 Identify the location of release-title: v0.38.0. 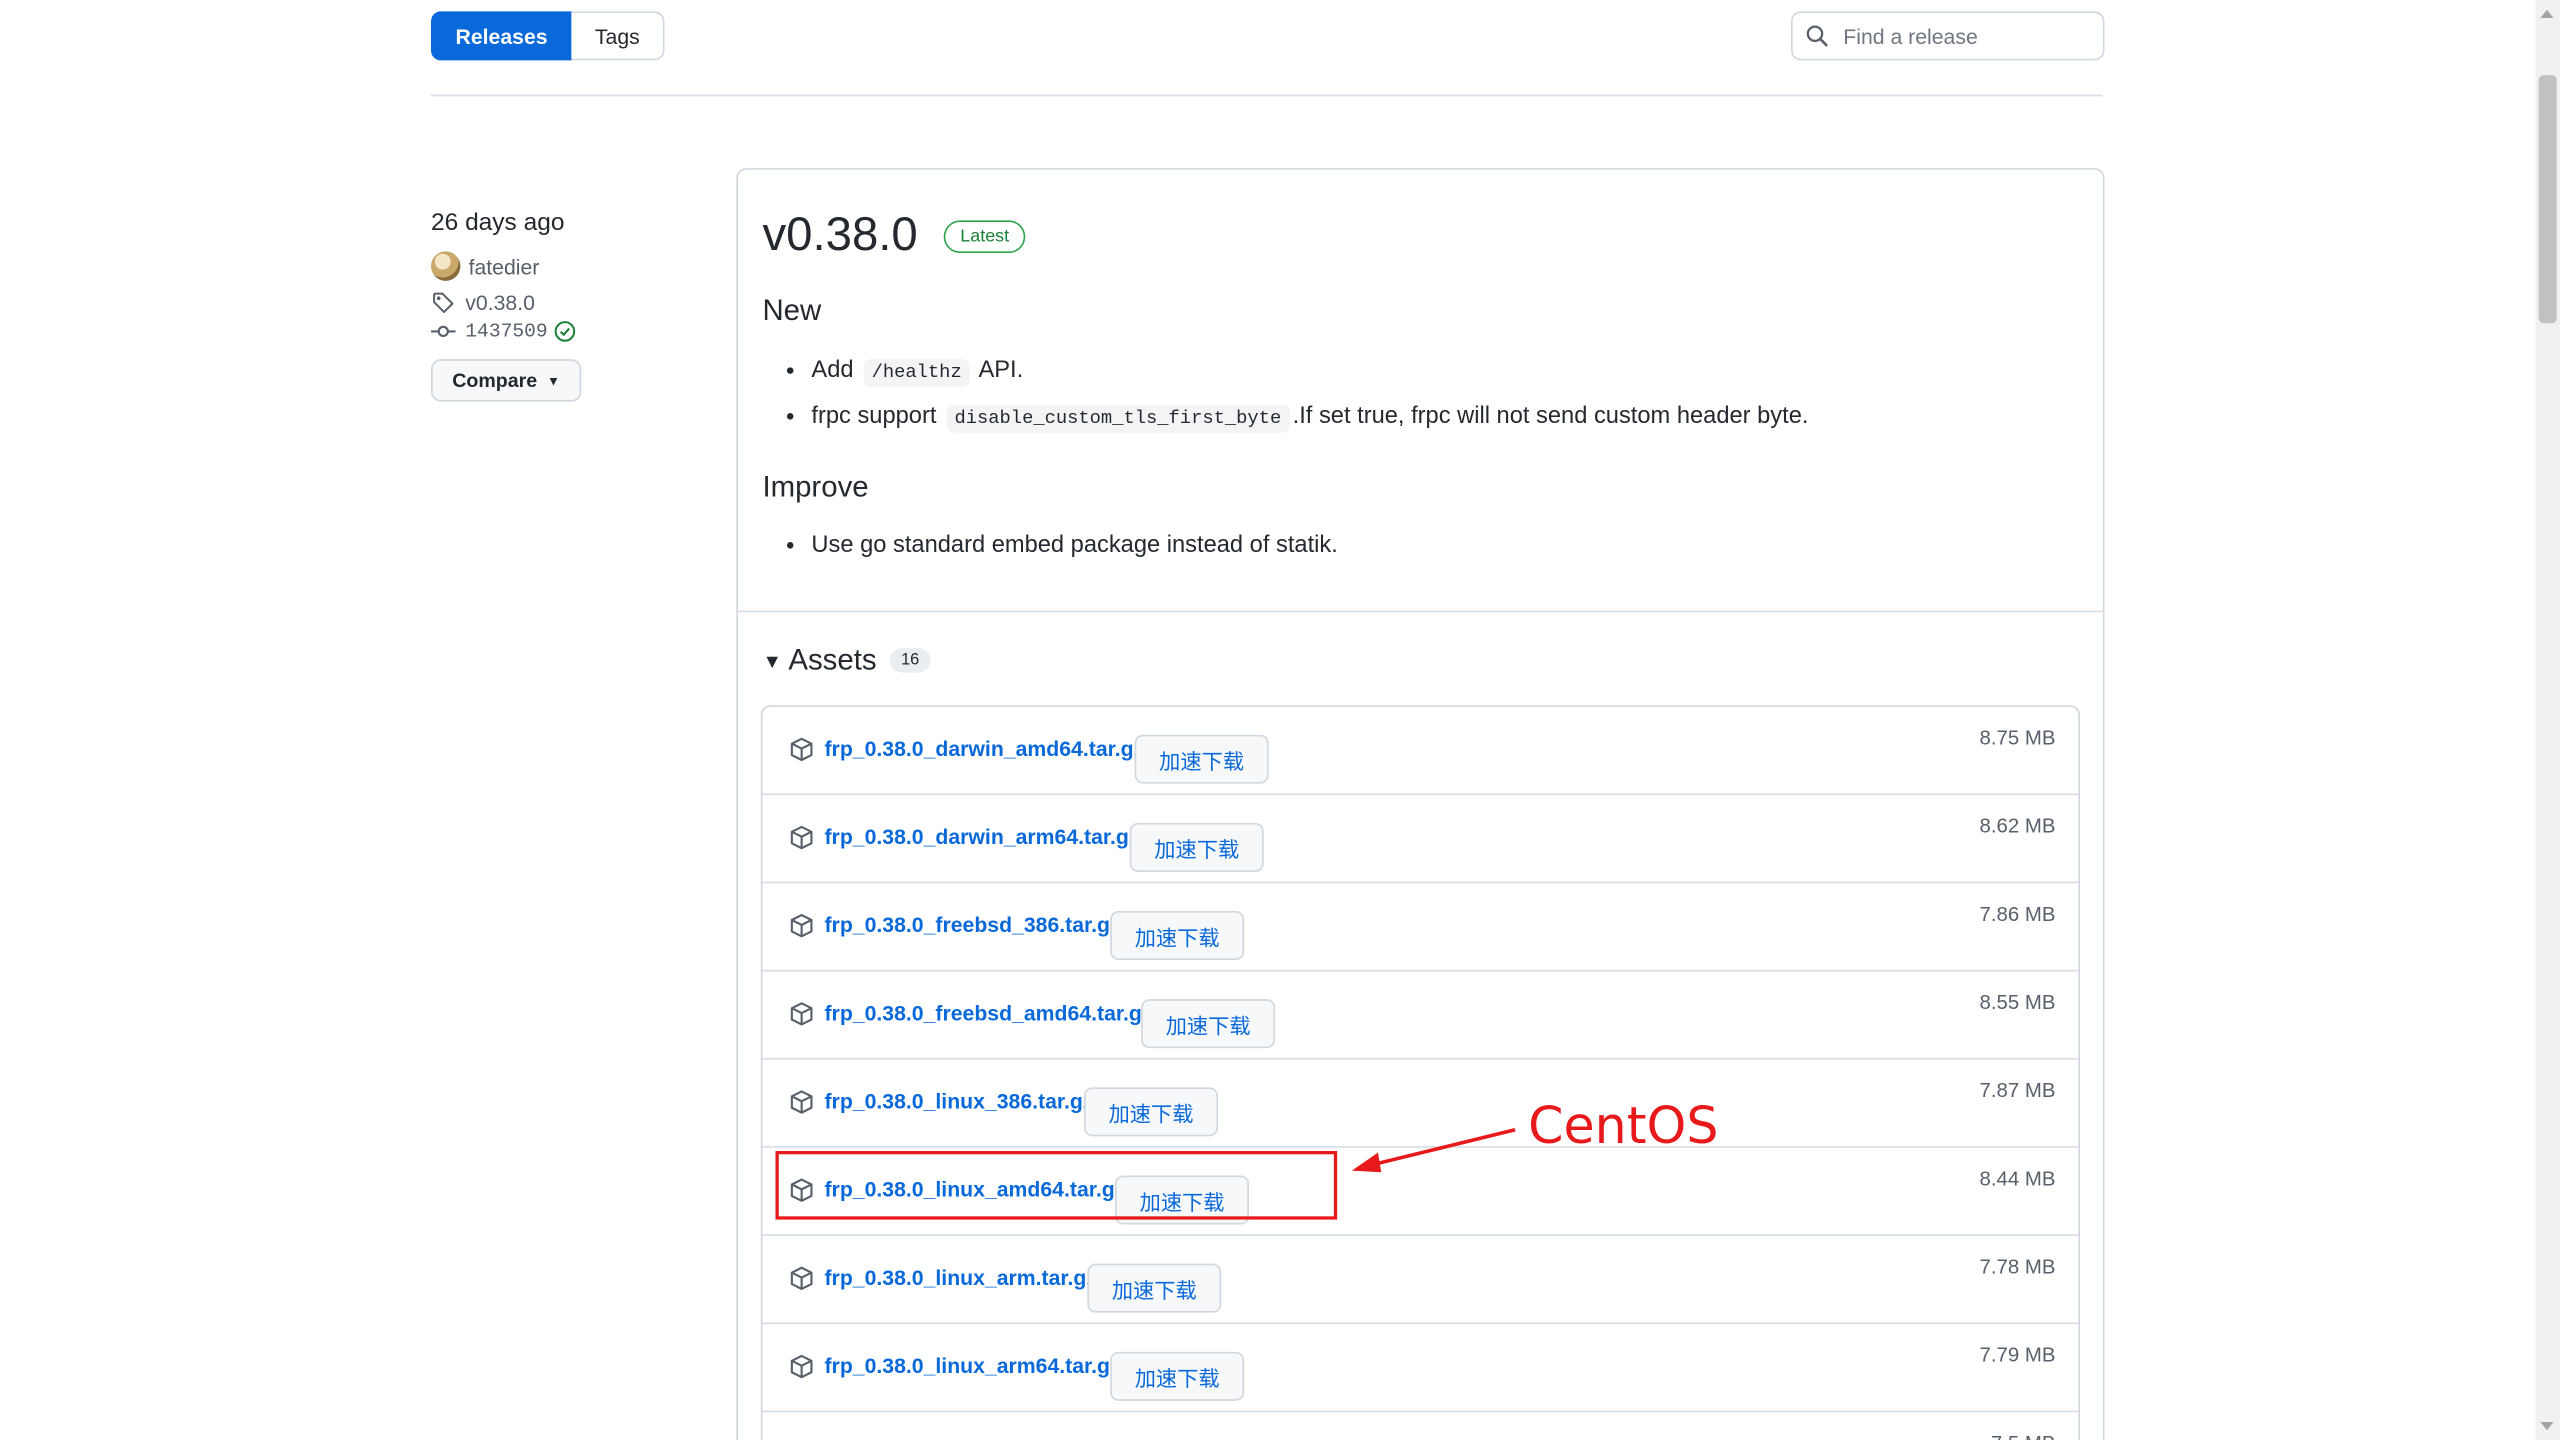
(839, 236).